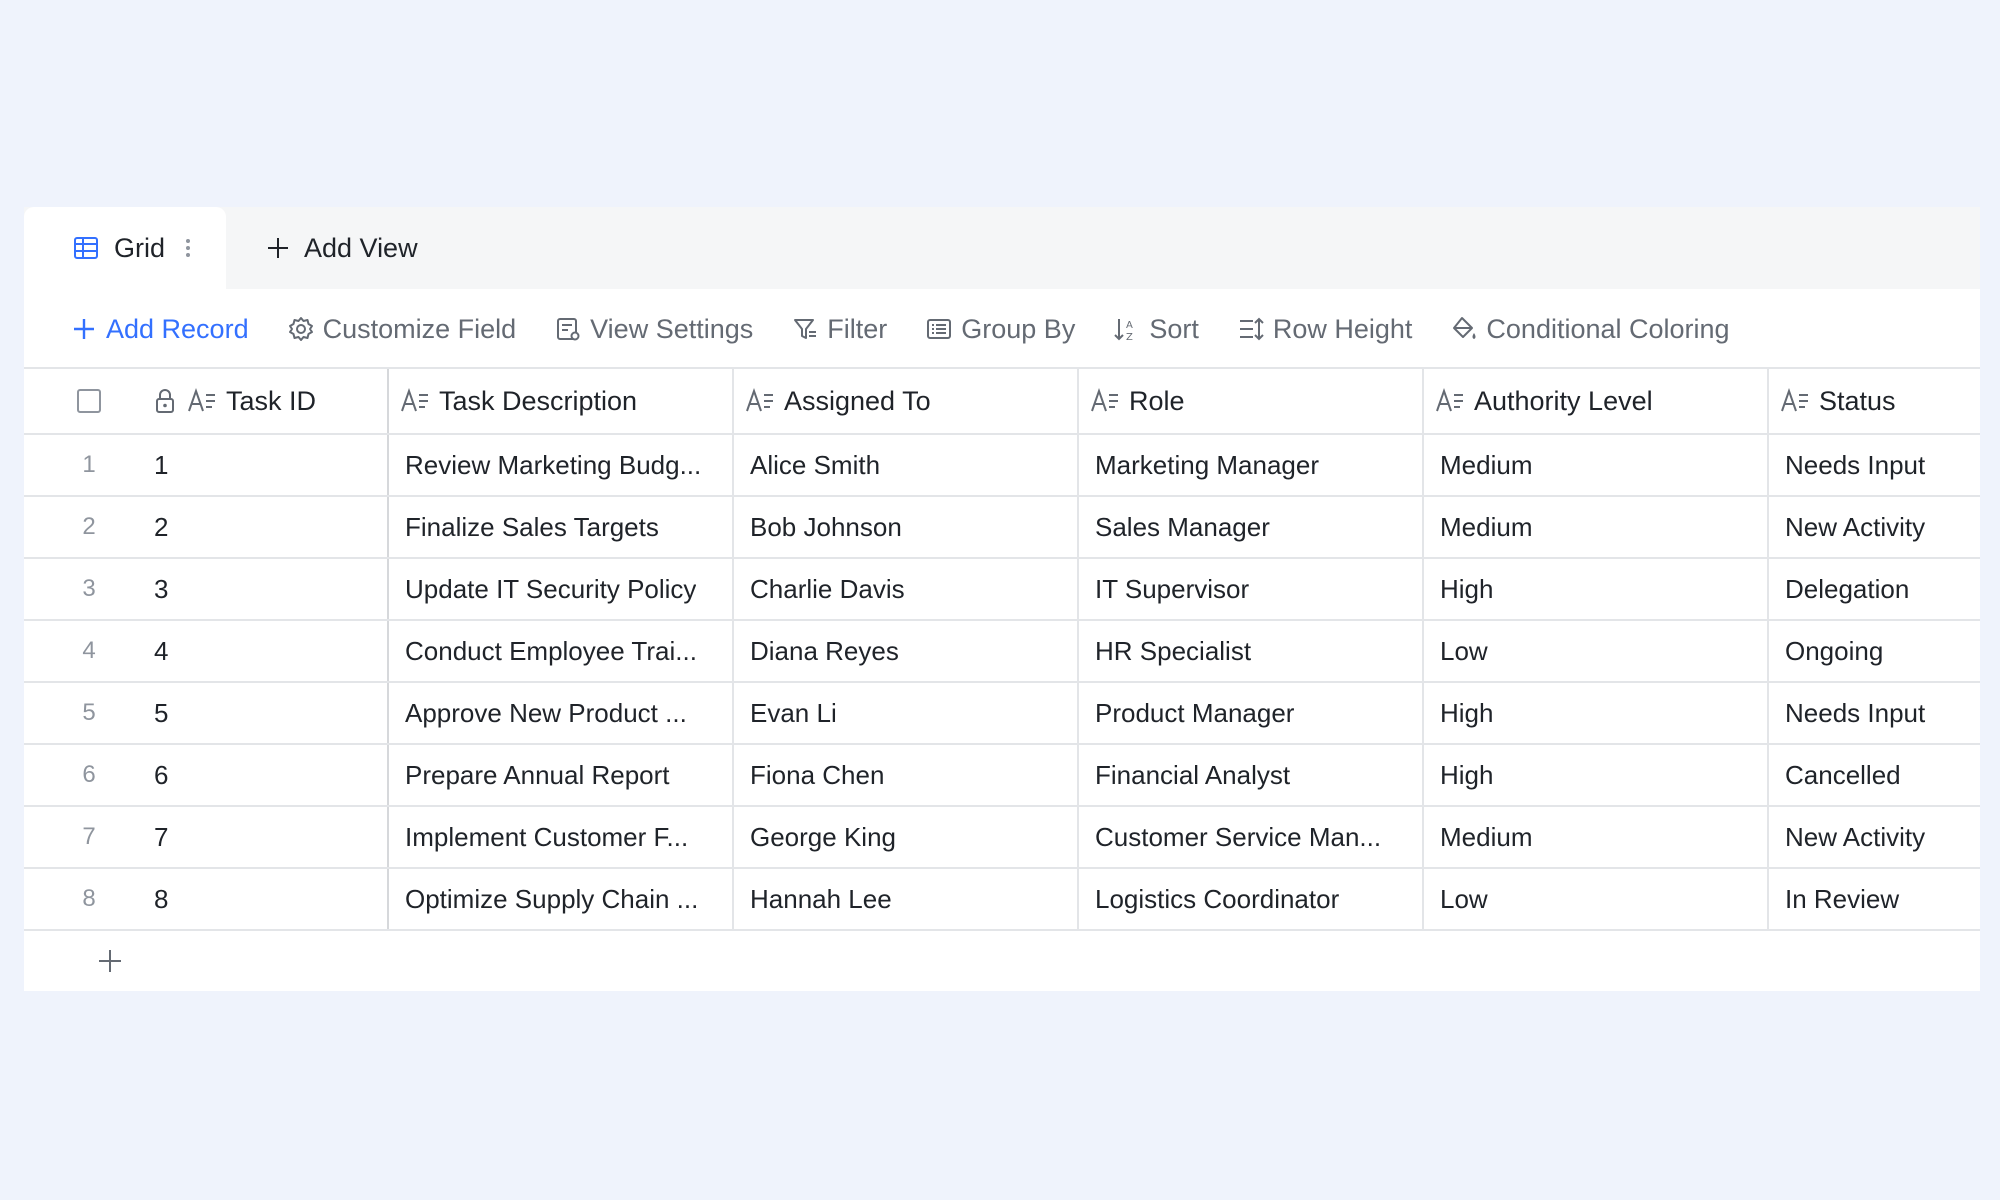  I want to click on sort-icon: A Z, so click(1123, 331).